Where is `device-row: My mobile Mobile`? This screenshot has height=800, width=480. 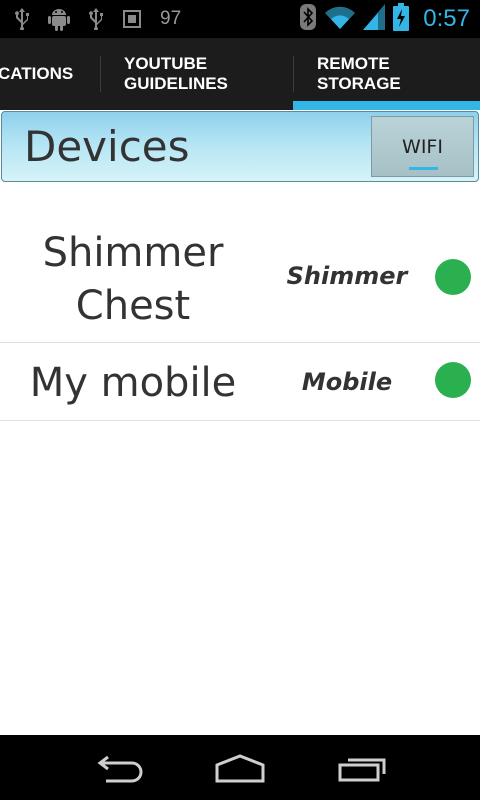
device-row: My mobile Mobile is located at coordinates (240, 382).